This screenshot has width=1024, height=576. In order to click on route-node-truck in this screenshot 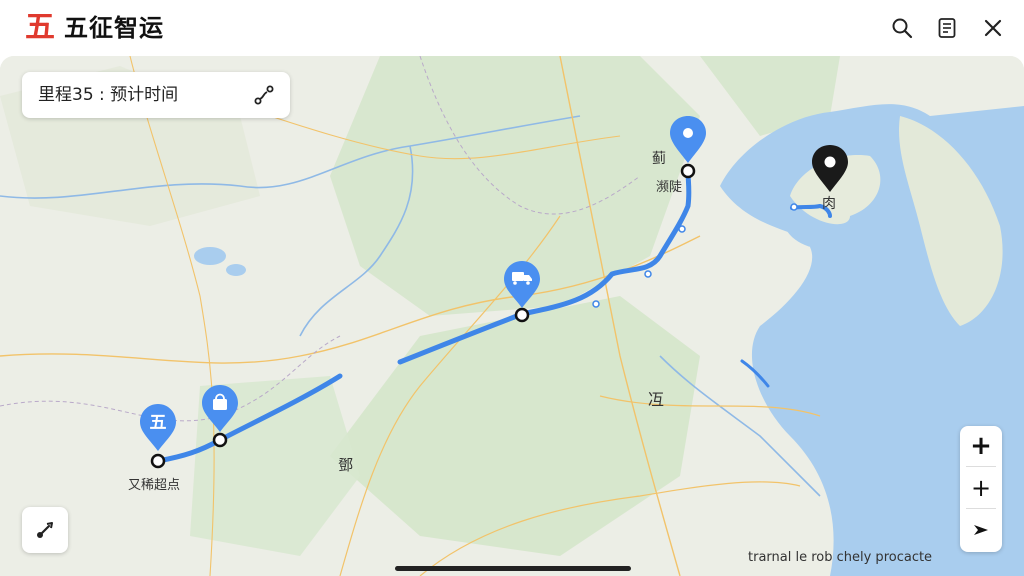, I will do `click(522, 315)`.